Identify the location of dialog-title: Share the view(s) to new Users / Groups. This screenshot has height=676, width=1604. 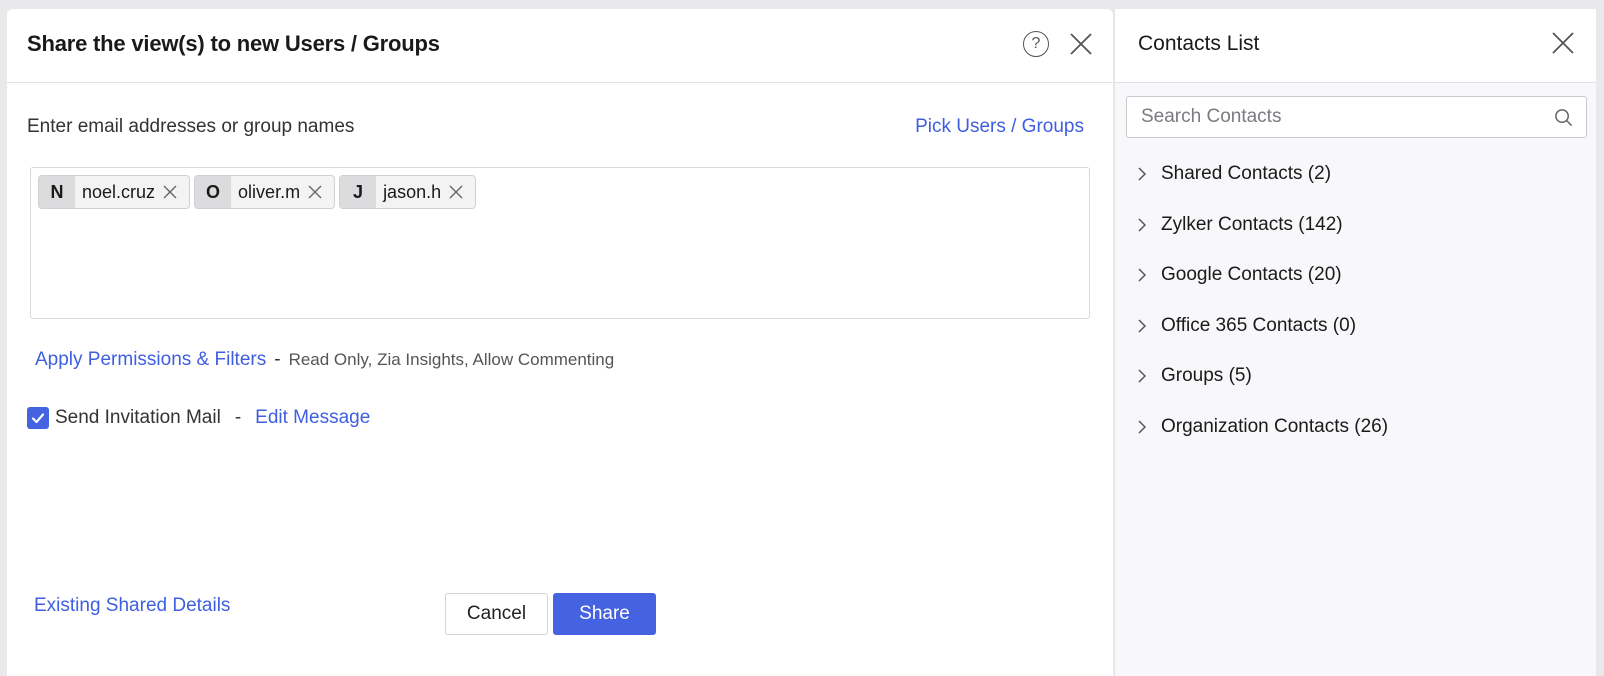
(233, 43).